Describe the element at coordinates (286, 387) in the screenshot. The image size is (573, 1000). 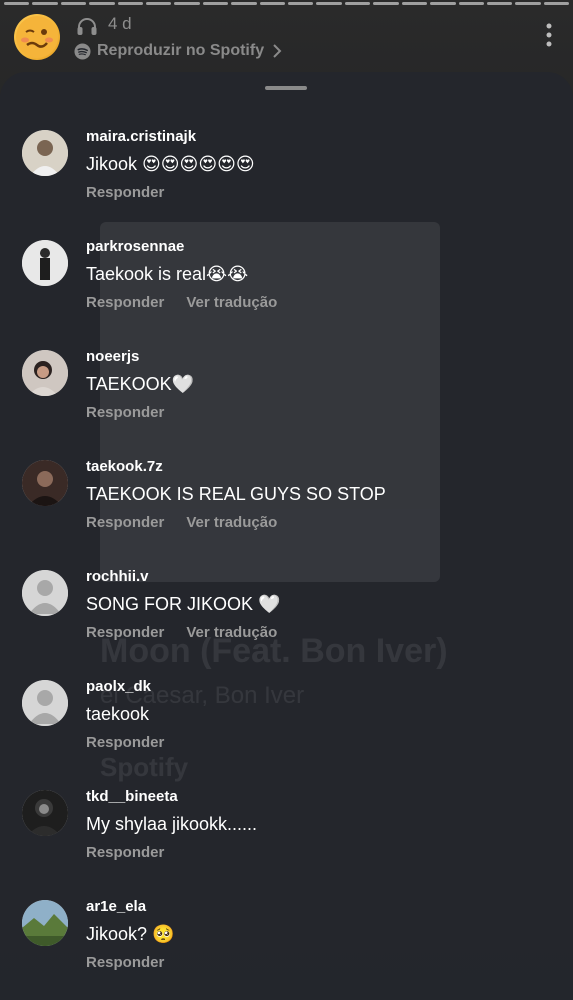
I see `comment-item: noeerjs TAEKOOK🤍 Responder` at that location.